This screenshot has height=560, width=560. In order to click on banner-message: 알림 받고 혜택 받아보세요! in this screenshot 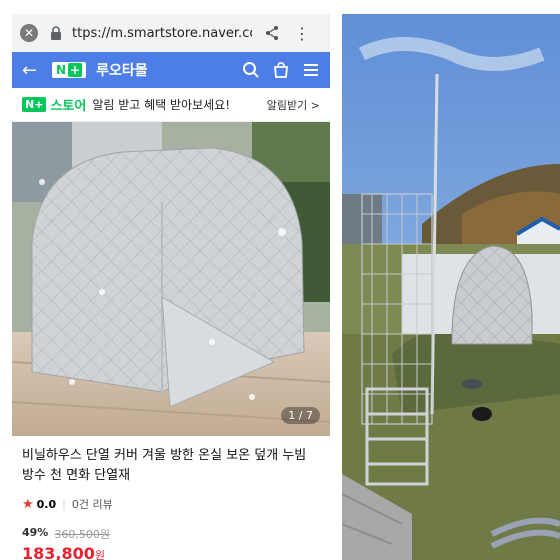, I will do `click(161, 105)`.